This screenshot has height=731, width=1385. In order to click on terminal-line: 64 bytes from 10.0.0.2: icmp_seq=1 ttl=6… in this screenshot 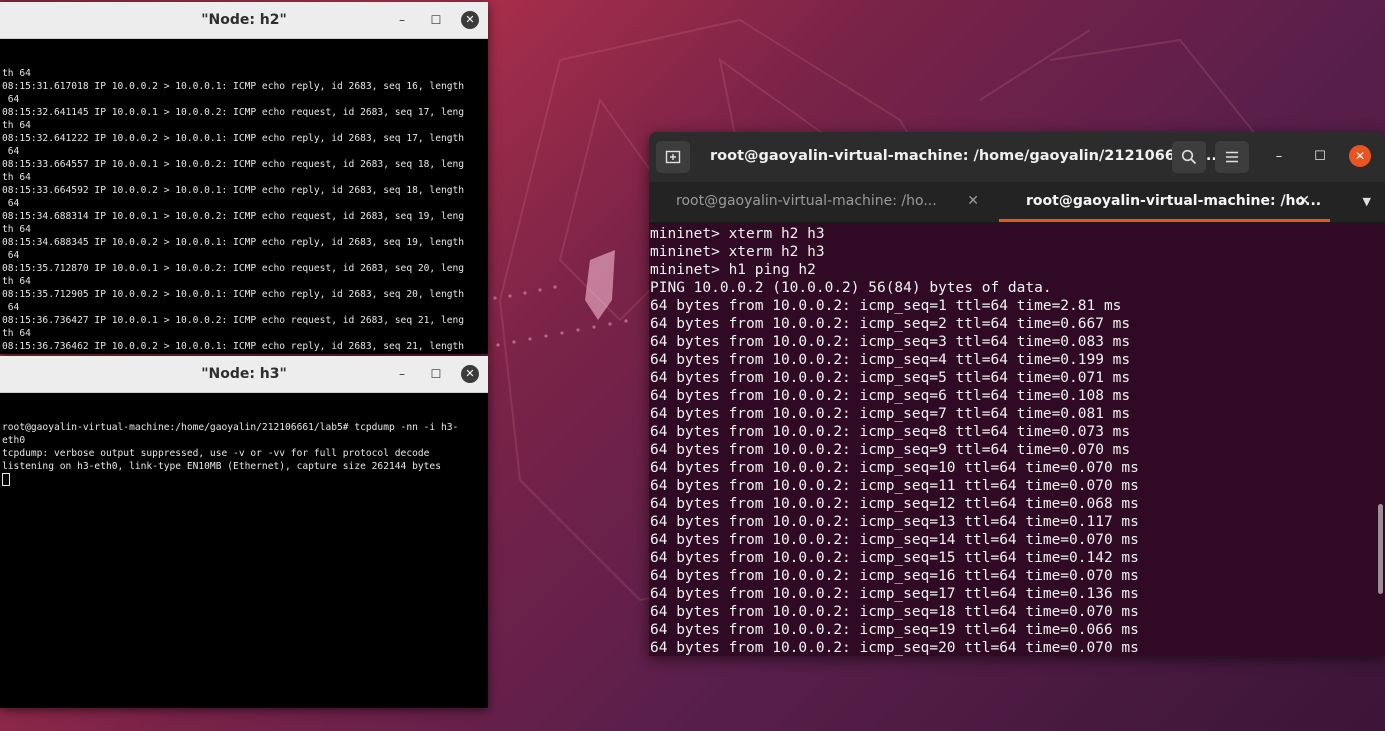, I will do `click(886, 306)`.